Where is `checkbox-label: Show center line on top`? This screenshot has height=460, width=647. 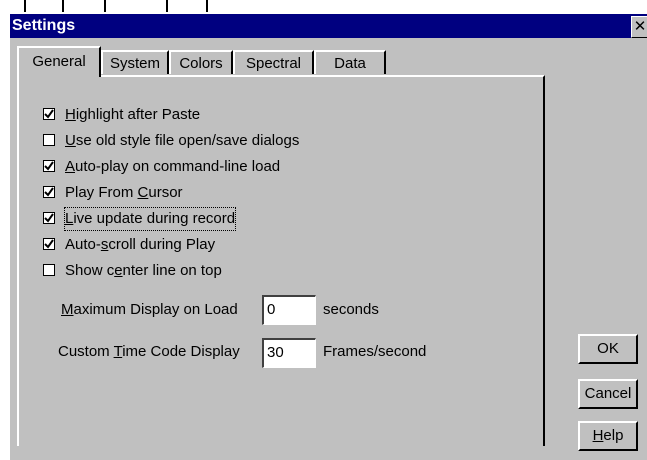 checkbox-label: Show center line on top is located at coordinates (143, 270).